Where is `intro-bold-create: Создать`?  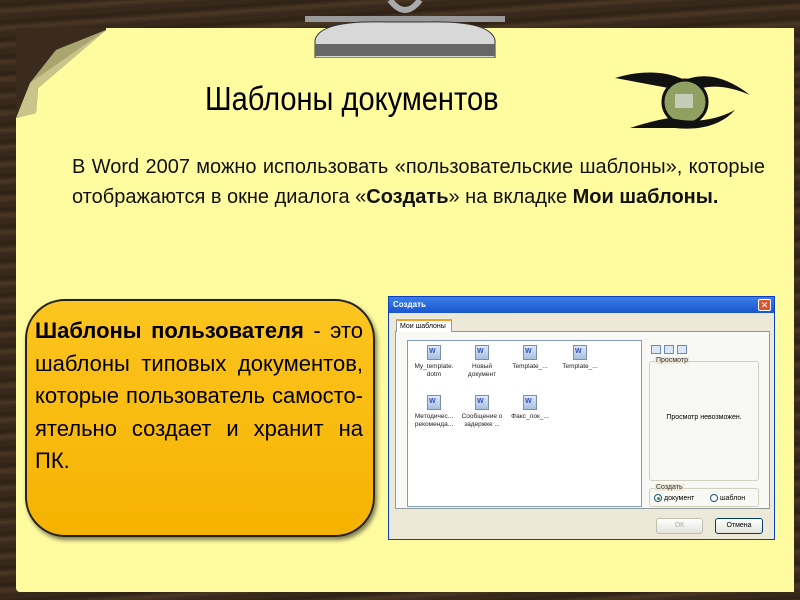 intro-bold-create: Создать is located at coordinates (407, 197).